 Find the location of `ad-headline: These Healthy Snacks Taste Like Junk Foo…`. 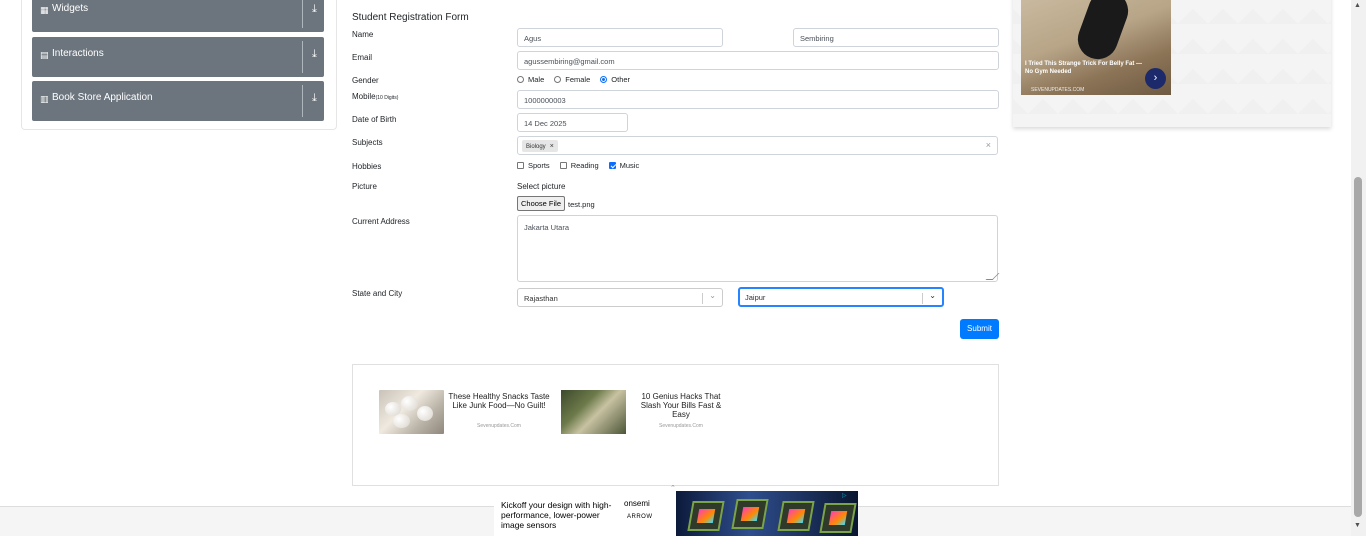

ad-headline: These Healthy Snacks Taste Like Junk Foo… is located at coordinates (499, 401).